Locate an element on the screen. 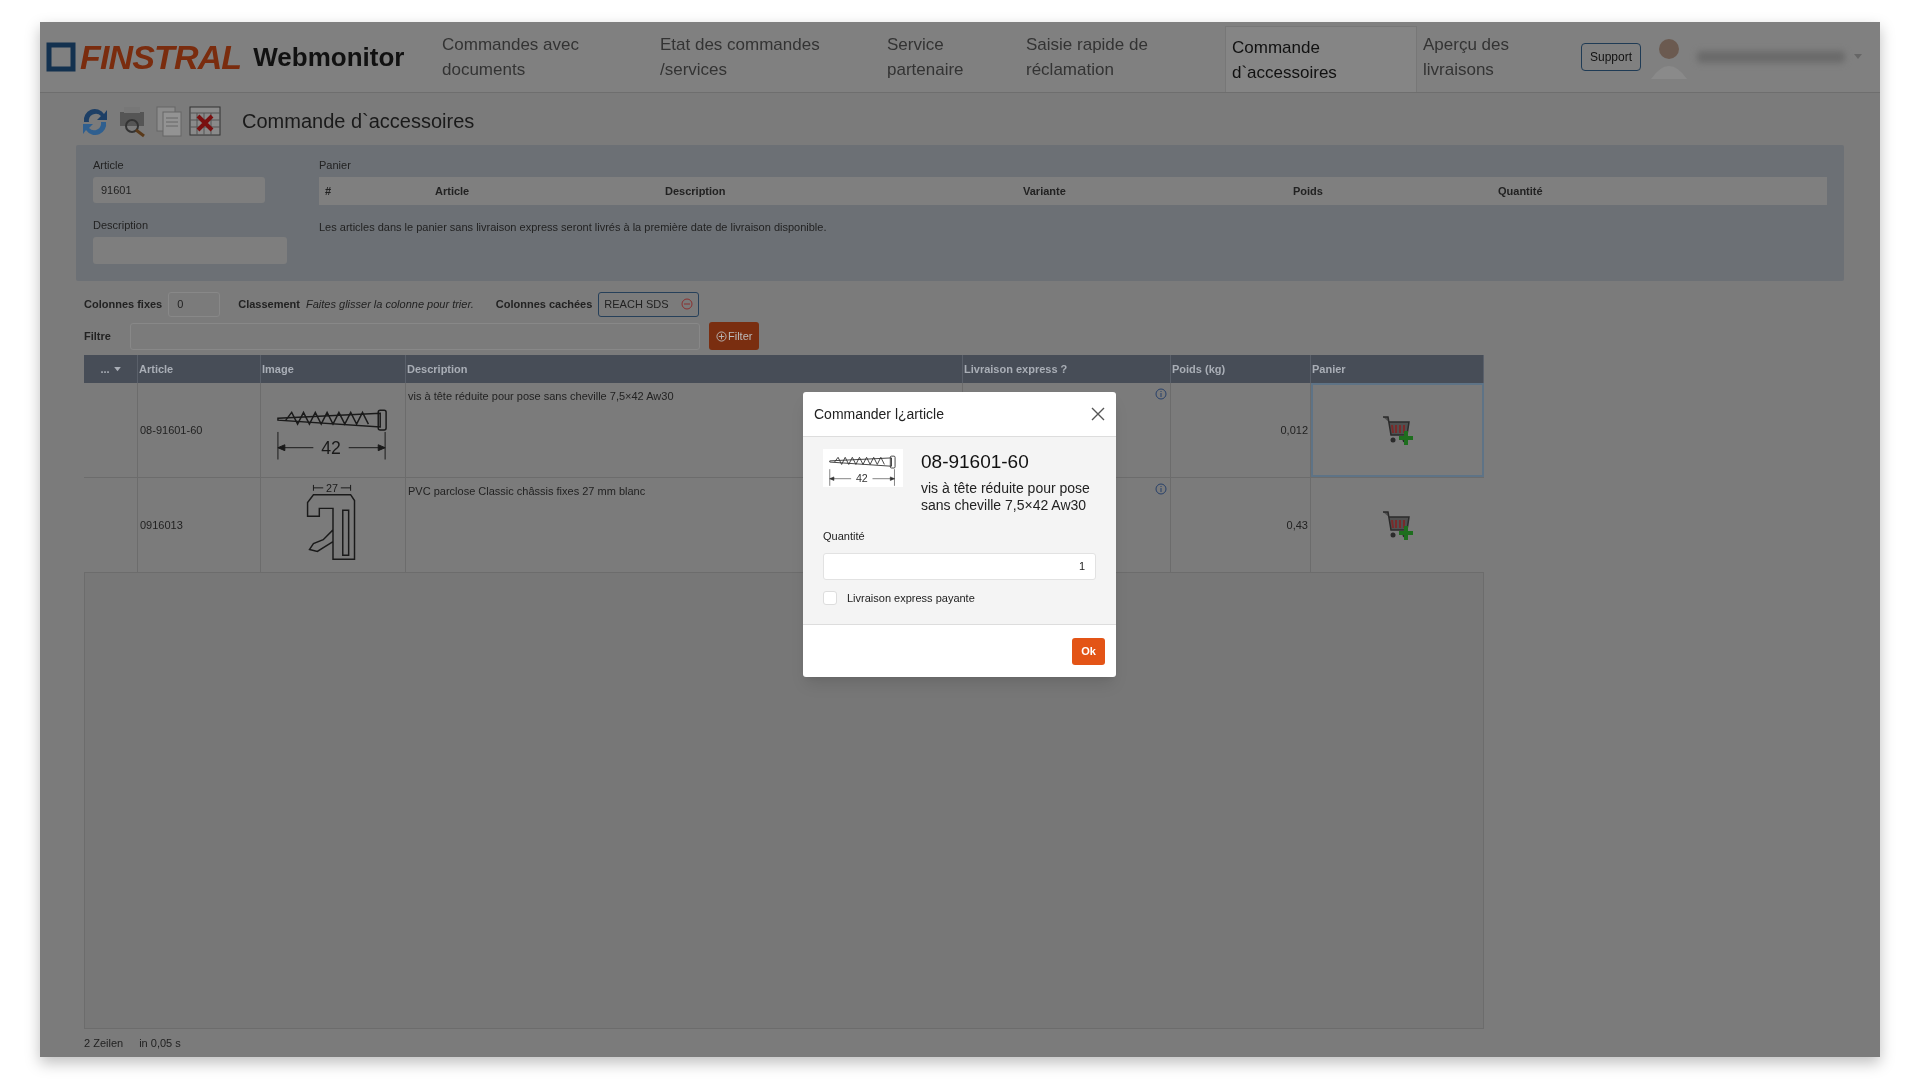  cart-cell is located at coordinates (1397, 430).